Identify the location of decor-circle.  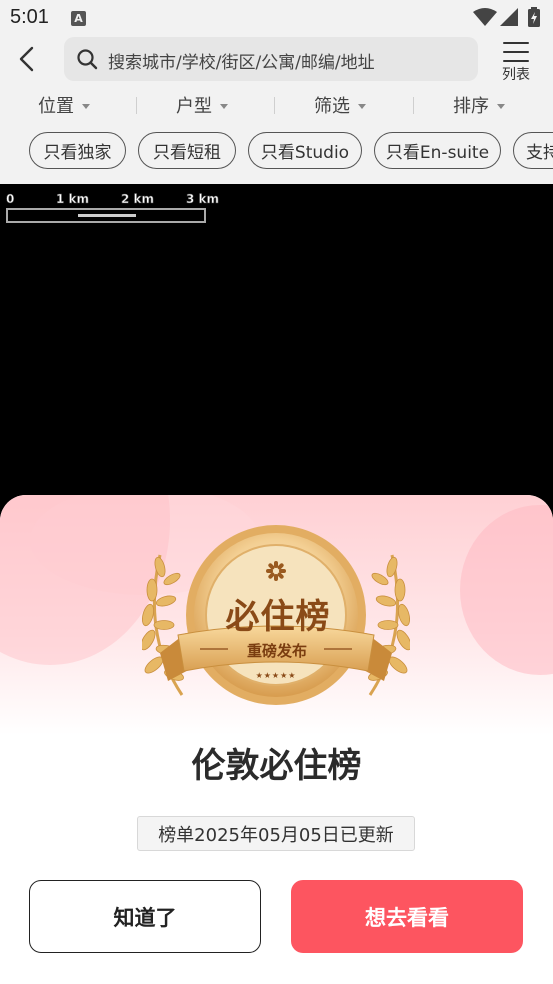
(506, 590).